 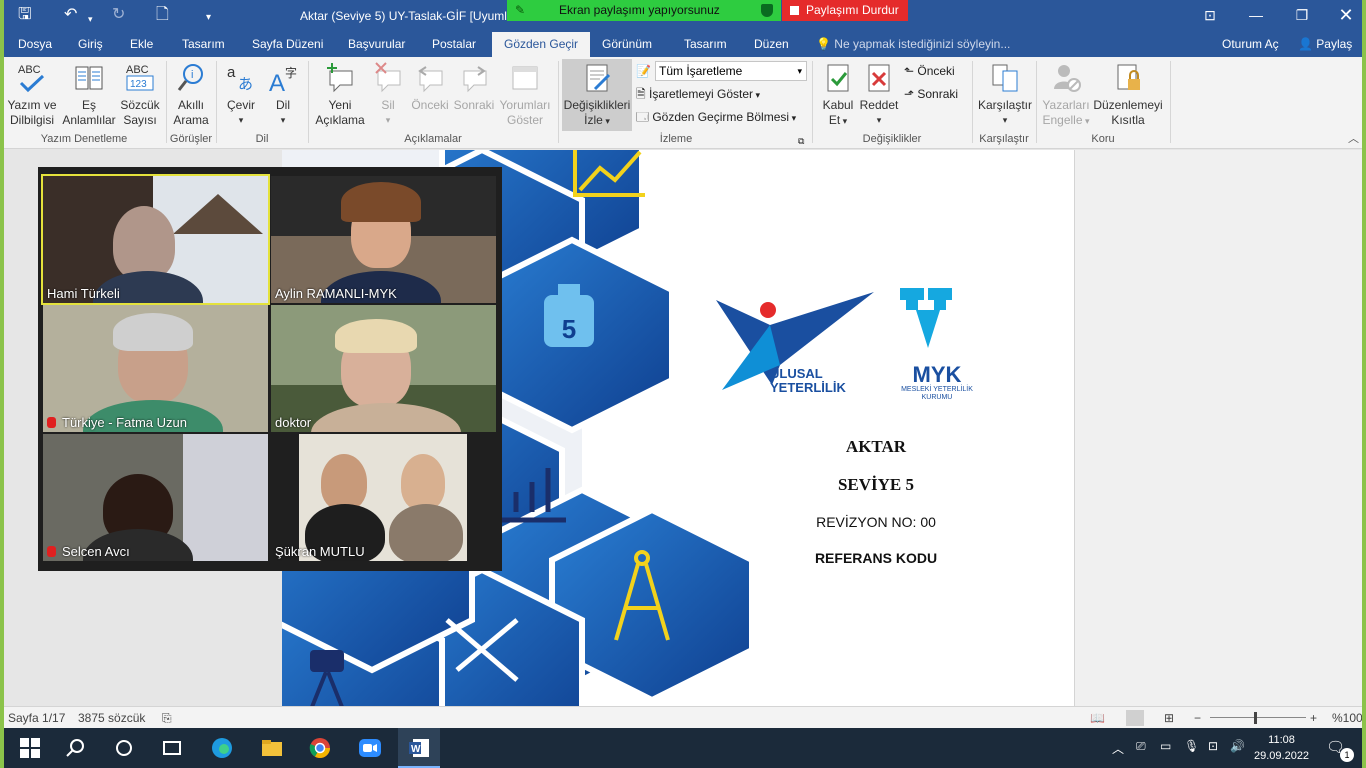 What do you see at coordinates (262, 139) in the screenshot?
I see `group-language: Dil` at bounding box center [262, 139].